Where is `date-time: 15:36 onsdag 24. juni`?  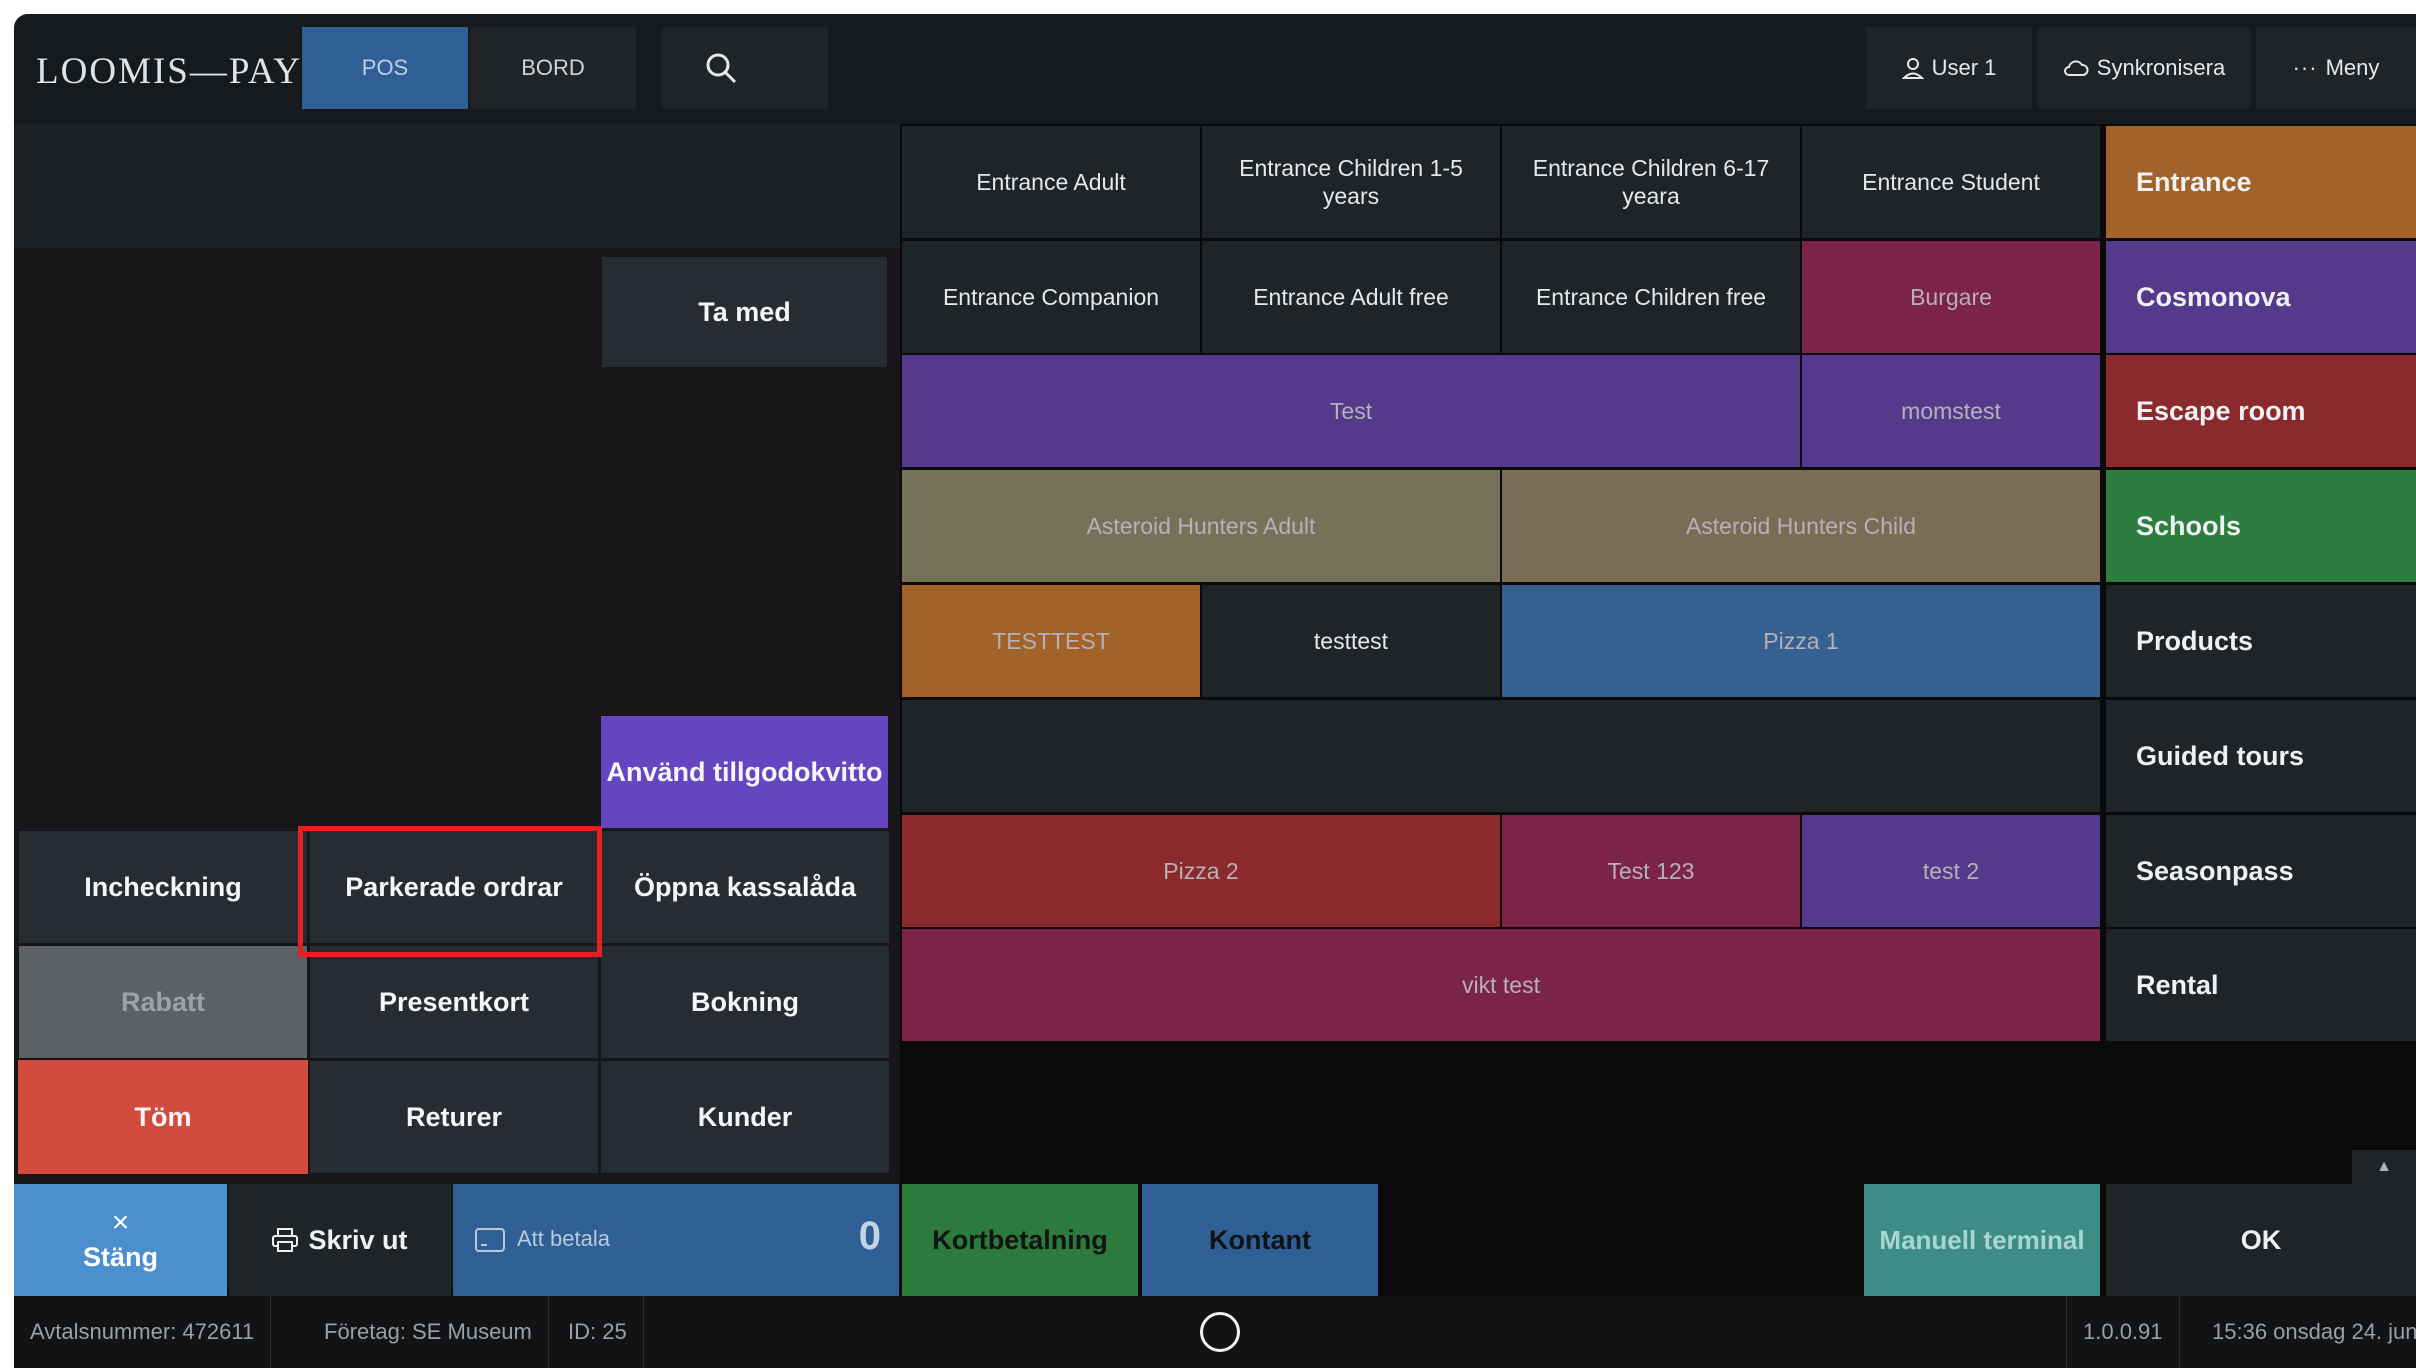
date-time: 15:36 onsdag 24. juni is located at coordinates (2314, 1331).